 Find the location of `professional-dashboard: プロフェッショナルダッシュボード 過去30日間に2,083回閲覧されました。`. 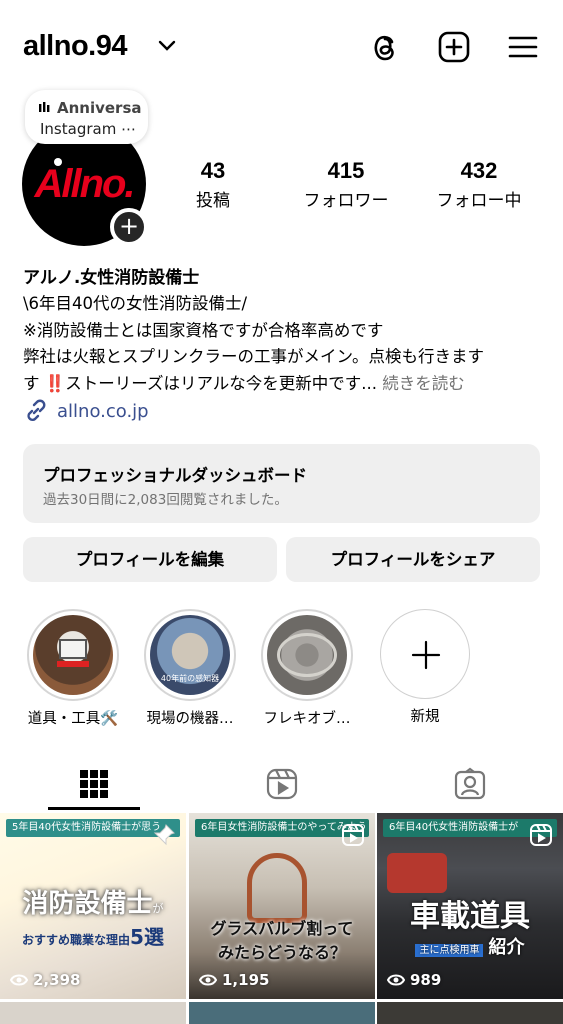

professional-dashboard: プロフェッショナルダッシュボード 過去30日間に2,083回閲覧されました。 is located at coordinates (281, 483).